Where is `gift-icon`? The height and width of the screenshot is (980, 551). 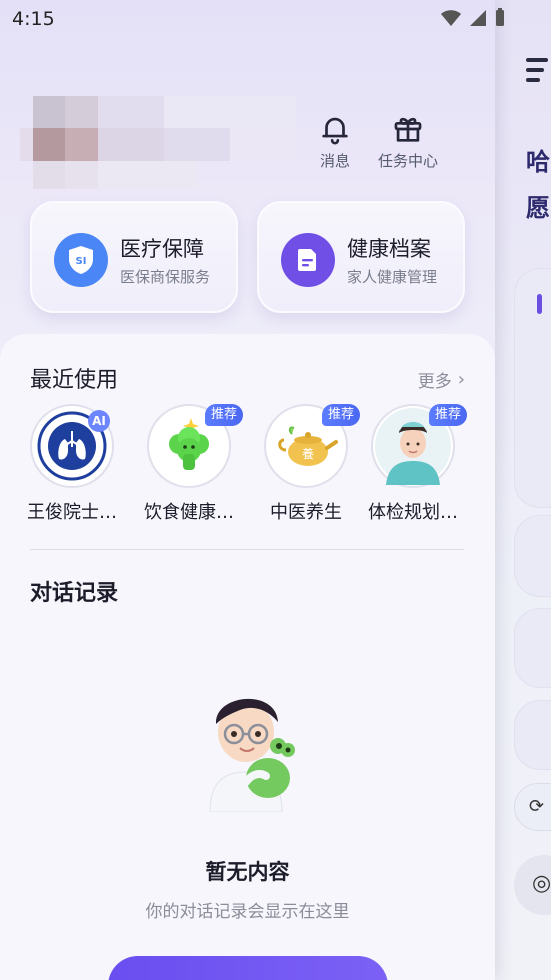 gift-icon is located at coordinates (408, 129).